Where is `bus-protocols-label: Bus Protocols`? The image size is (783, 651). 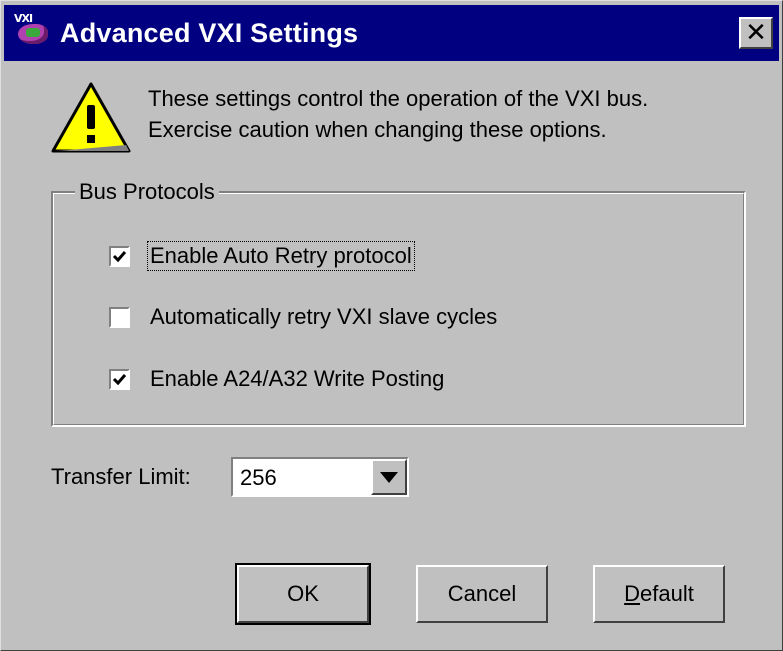 bus-protocols-label: Bus Protocols is located at coordinates (147, 192).